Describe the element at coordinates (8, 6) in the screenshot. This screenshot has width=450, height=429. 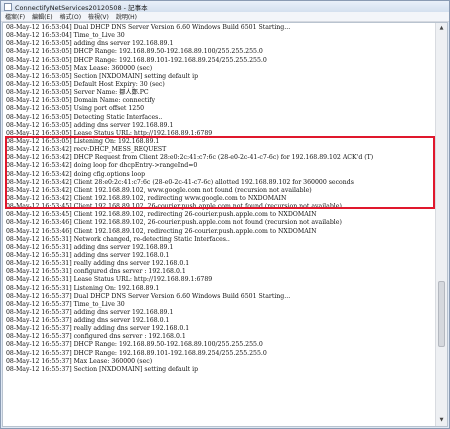
I see `notepad-icon` at that location.